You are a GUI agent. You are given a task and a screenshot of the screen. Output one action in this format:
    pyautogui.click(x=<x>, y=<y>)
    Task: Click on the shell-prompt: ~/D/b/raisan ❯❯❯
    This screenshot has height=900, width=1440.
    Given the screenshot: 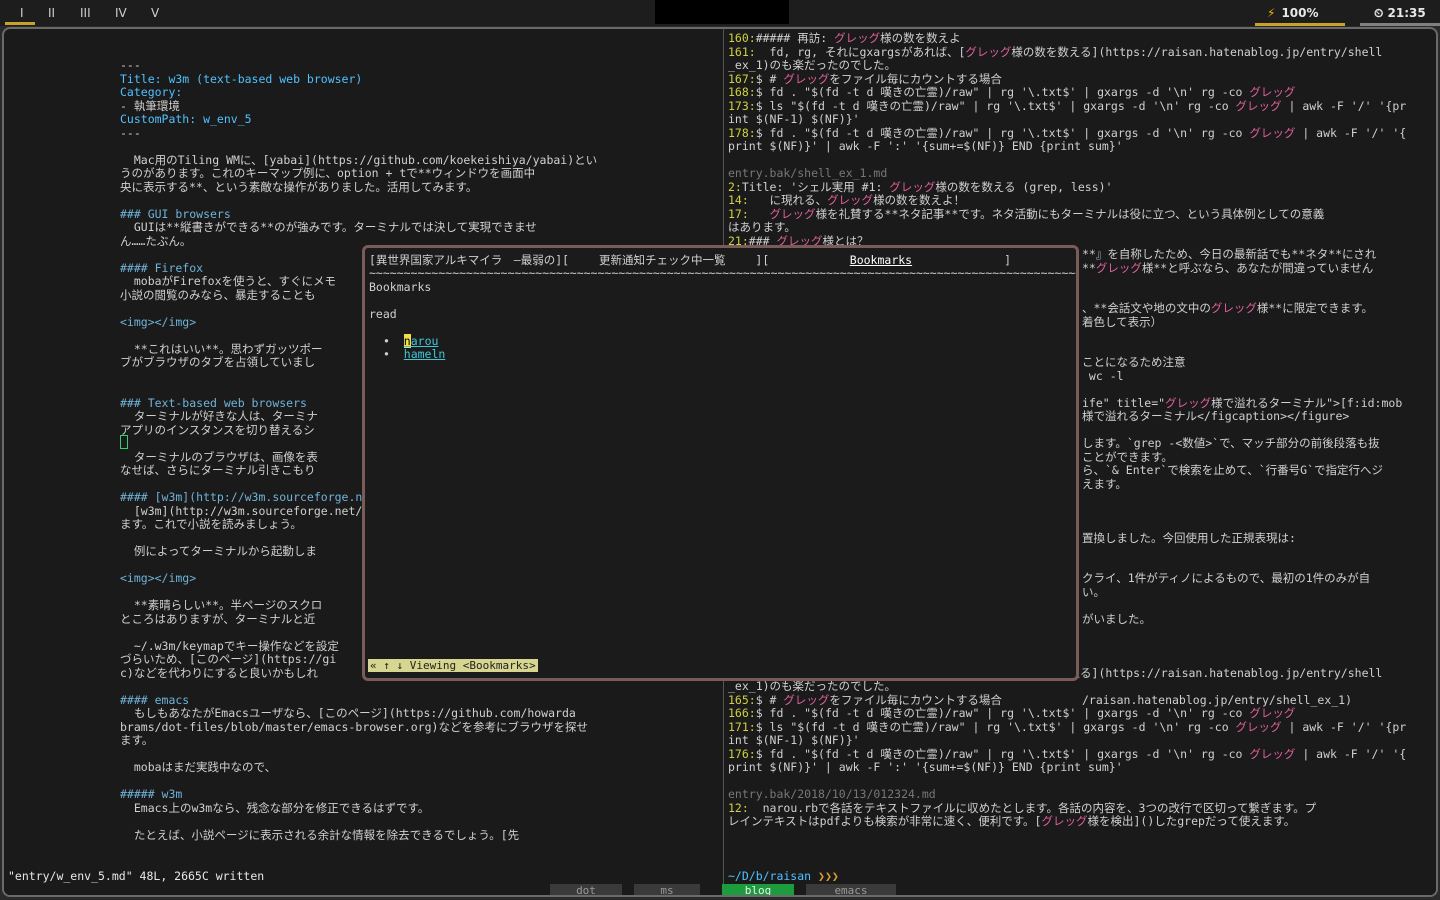 What is the action you would take?
    pyautogui.click(x=783, y=876)
    